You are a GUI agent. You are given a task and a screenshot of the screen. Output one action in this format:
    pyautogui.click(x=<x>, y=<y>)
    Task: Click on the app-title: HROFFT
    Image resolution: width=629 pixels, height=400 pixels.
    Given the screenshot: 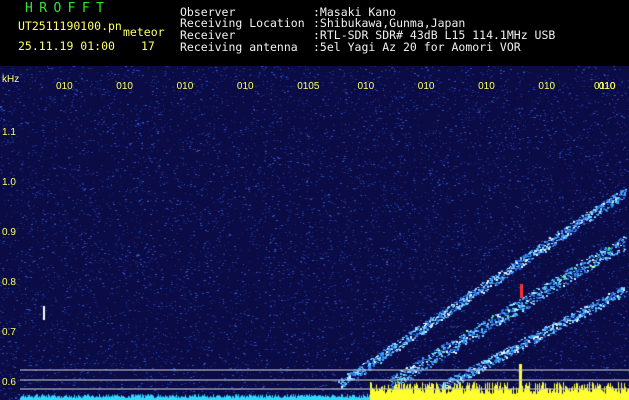 What is the action you would take?
    pyautogui.click(x=68, y=8)
    